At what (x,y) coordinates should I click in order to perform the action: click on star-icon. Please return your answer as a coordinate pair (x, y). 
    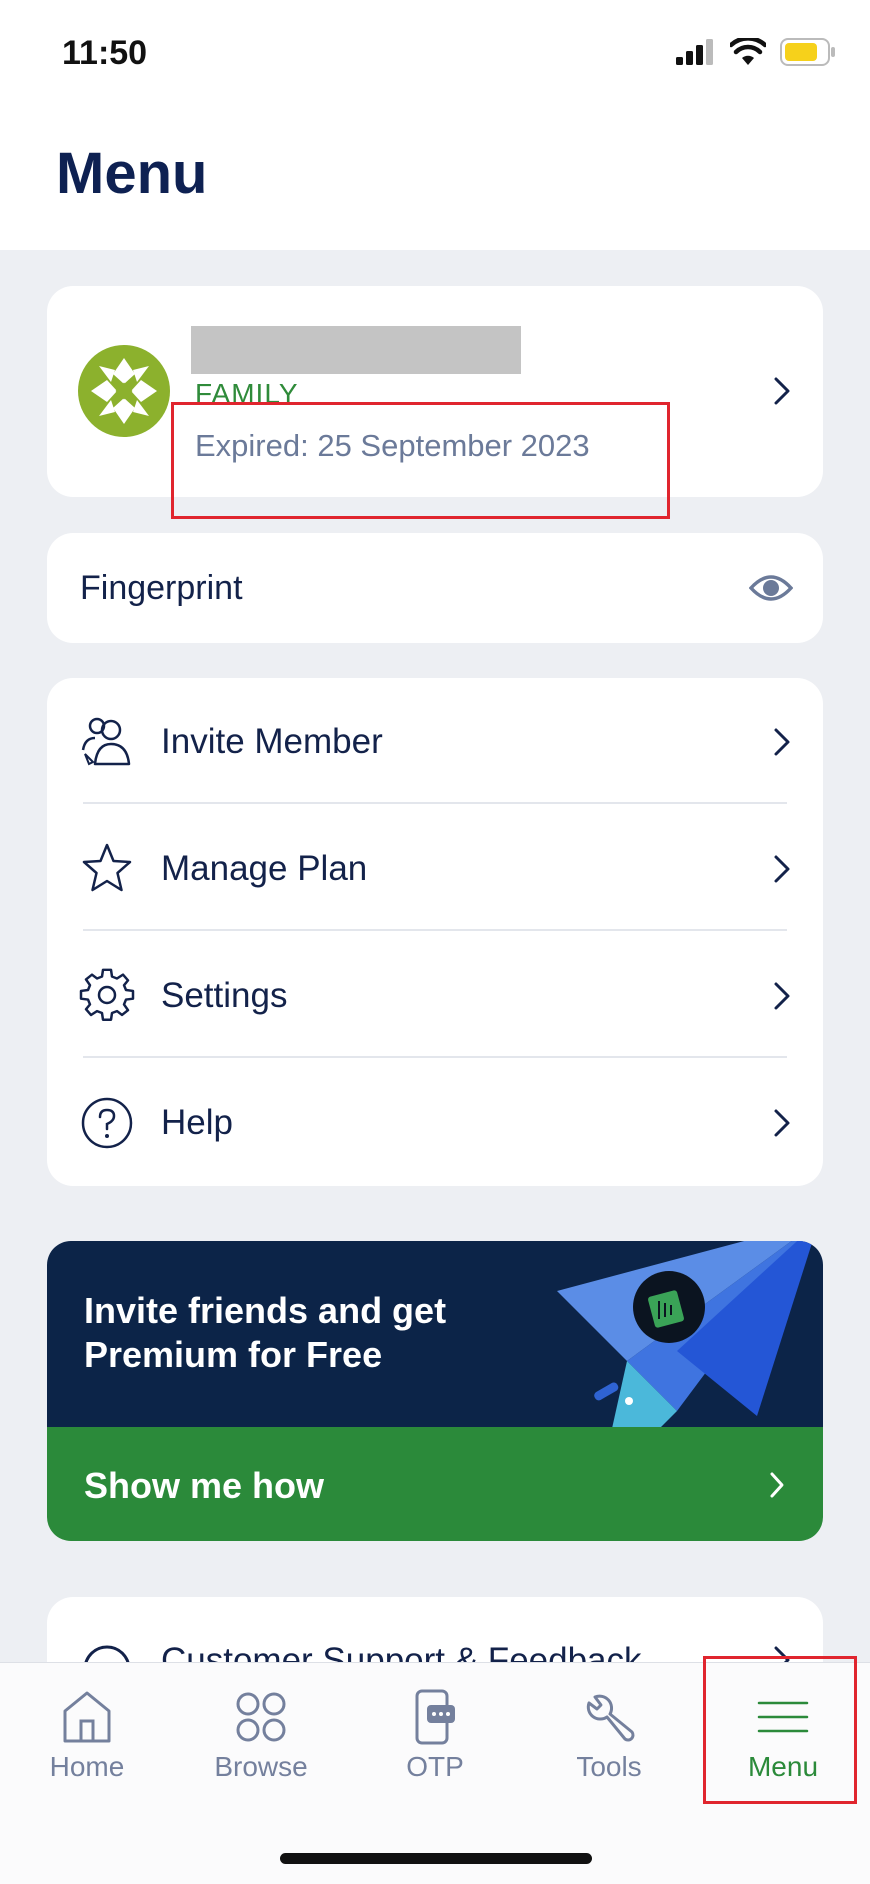
    Looking at the image, I should click on (107, 867).